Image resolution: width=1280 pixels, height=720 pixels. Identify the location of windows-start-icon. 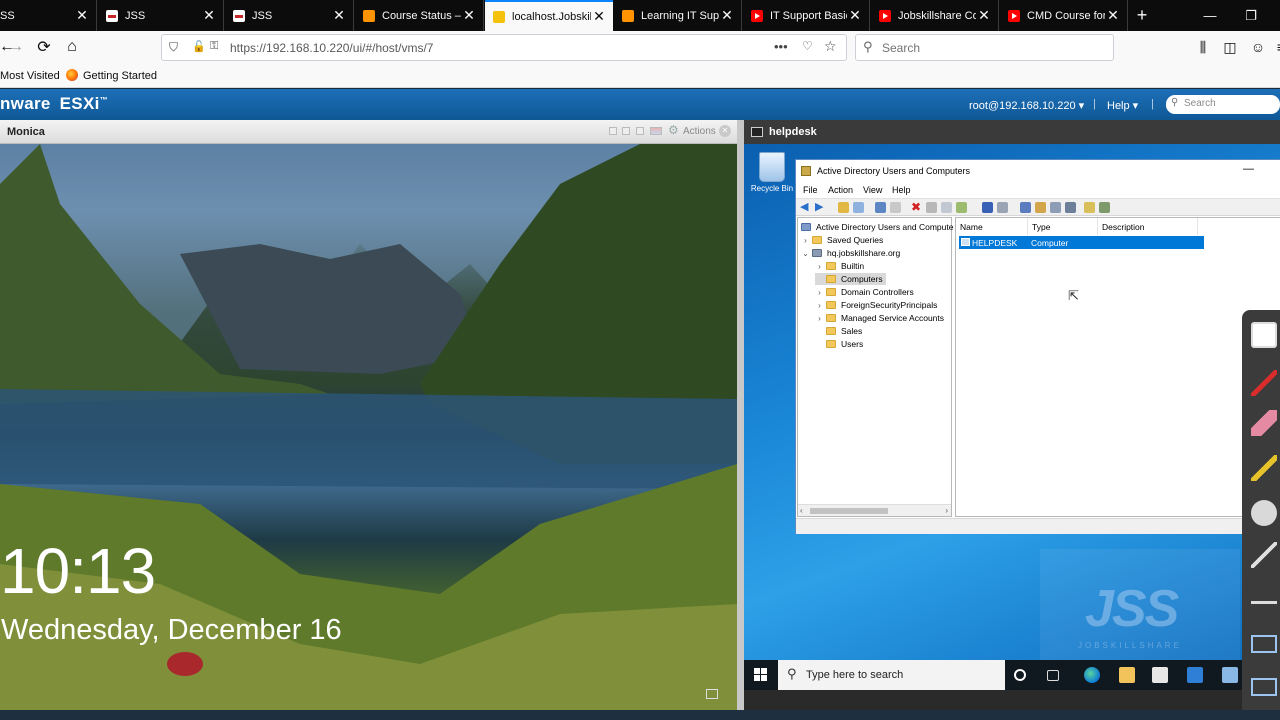
(761, 675).